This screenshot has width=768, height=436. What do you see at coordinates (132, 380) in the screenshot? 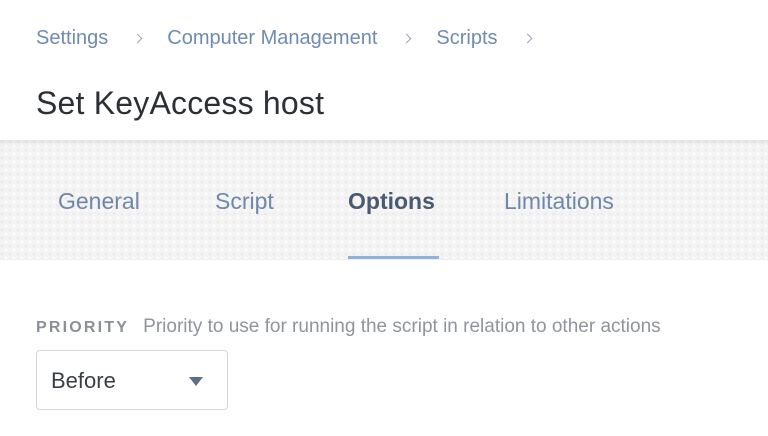
I see `priority-select: Before` at bounding box center [132, 380].